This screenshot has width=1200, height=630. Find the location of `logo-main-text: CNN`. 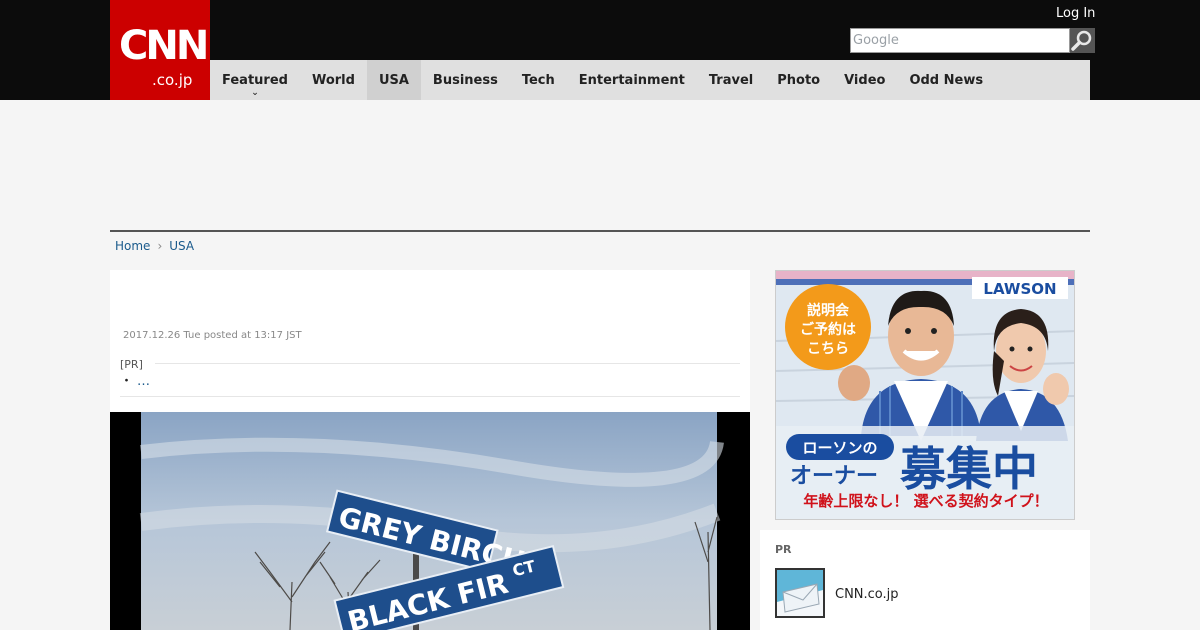

logo-main-text: CNN is located at coordinates (164, 46).